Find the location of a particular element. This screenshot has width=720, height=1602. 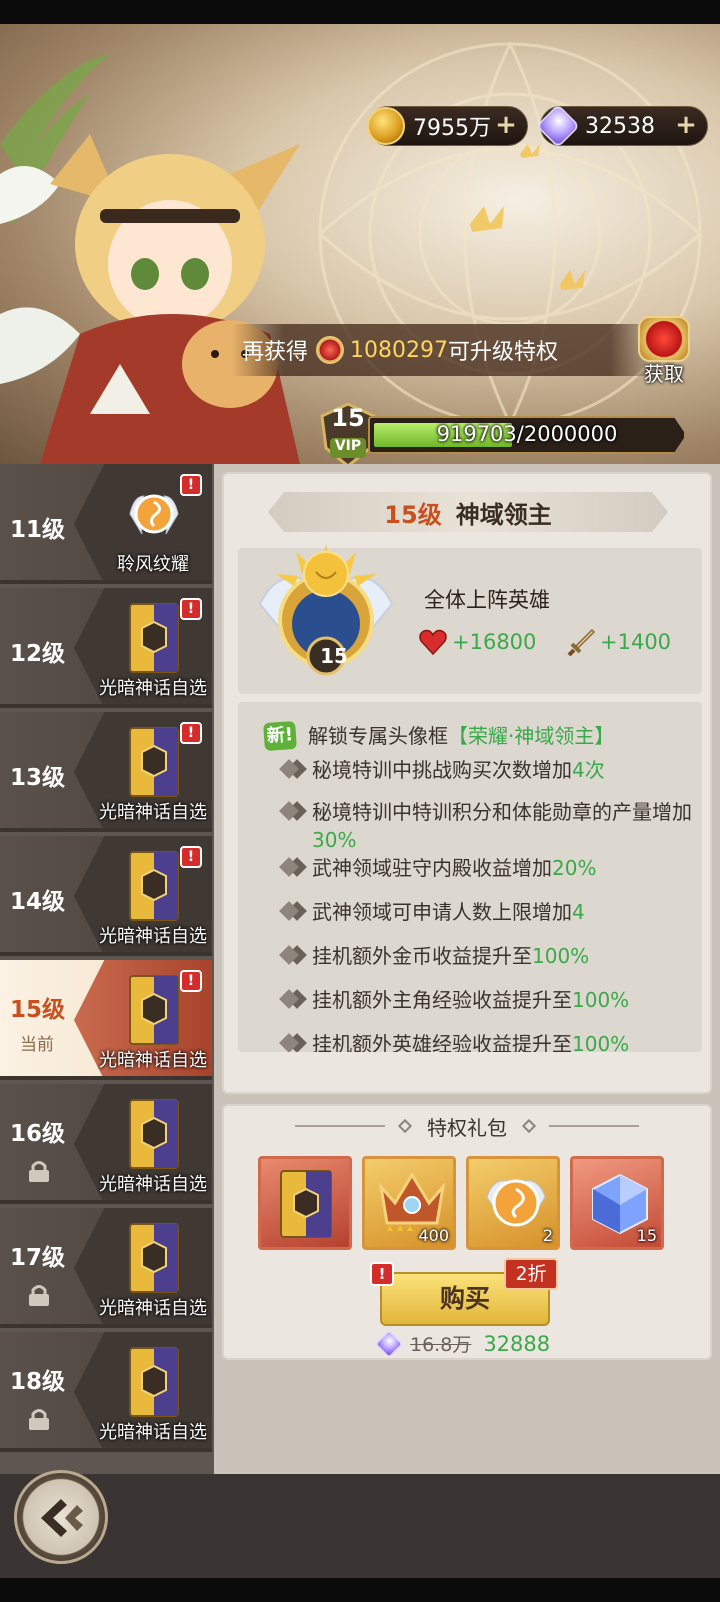

perk-text: 武神领域驻守内殿收益增加 is located at coordinates (432, 868).